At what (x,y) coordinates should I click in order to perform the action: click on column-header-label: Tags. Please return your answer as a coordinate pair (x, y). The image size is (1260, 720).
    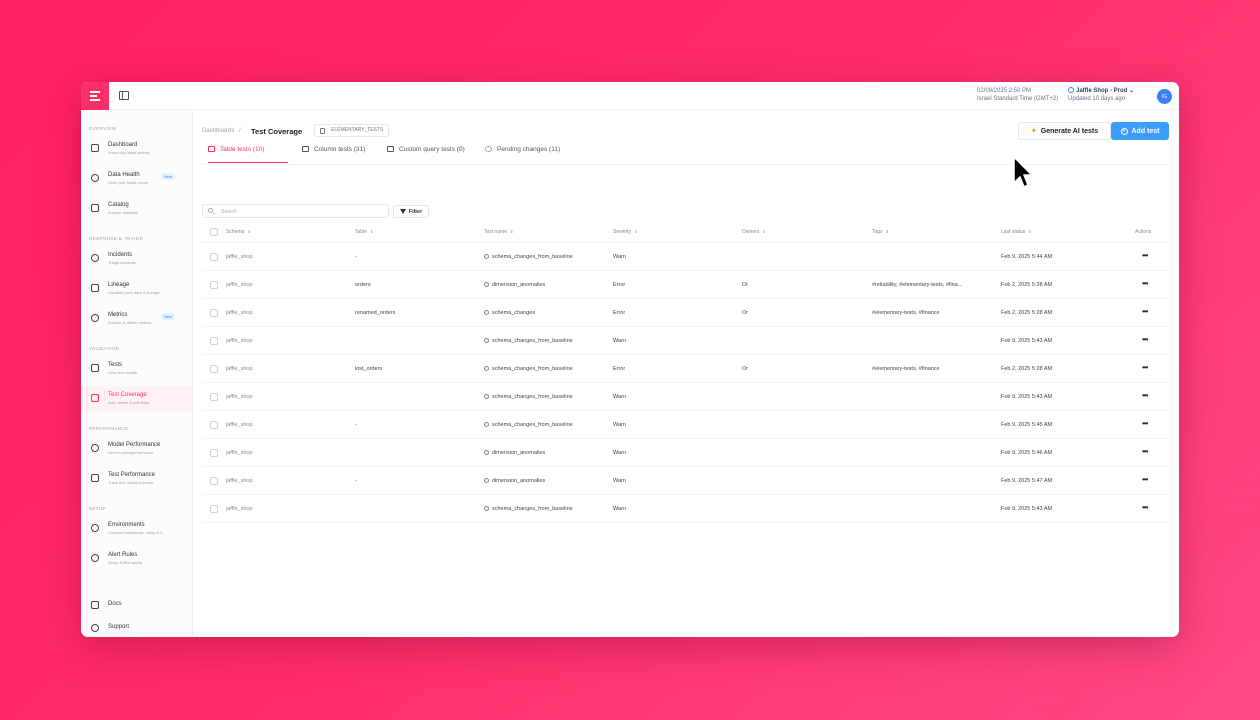
    Looking at the image, I should click on (877, 232).